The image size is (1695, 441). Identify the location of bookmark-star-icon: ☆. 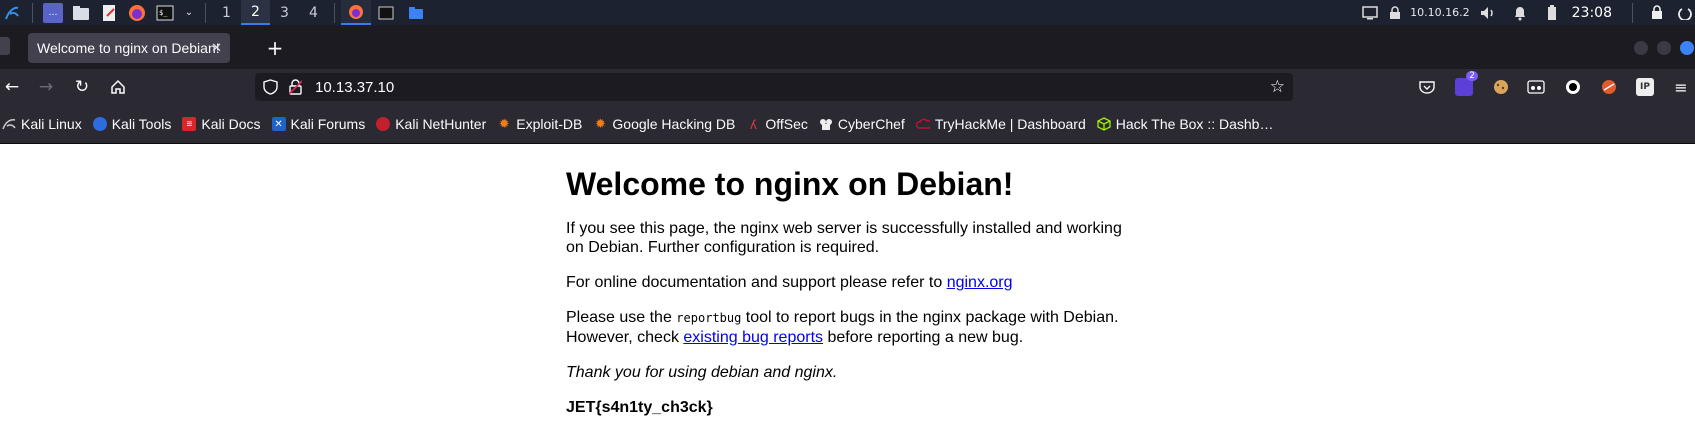
(1277, 87).